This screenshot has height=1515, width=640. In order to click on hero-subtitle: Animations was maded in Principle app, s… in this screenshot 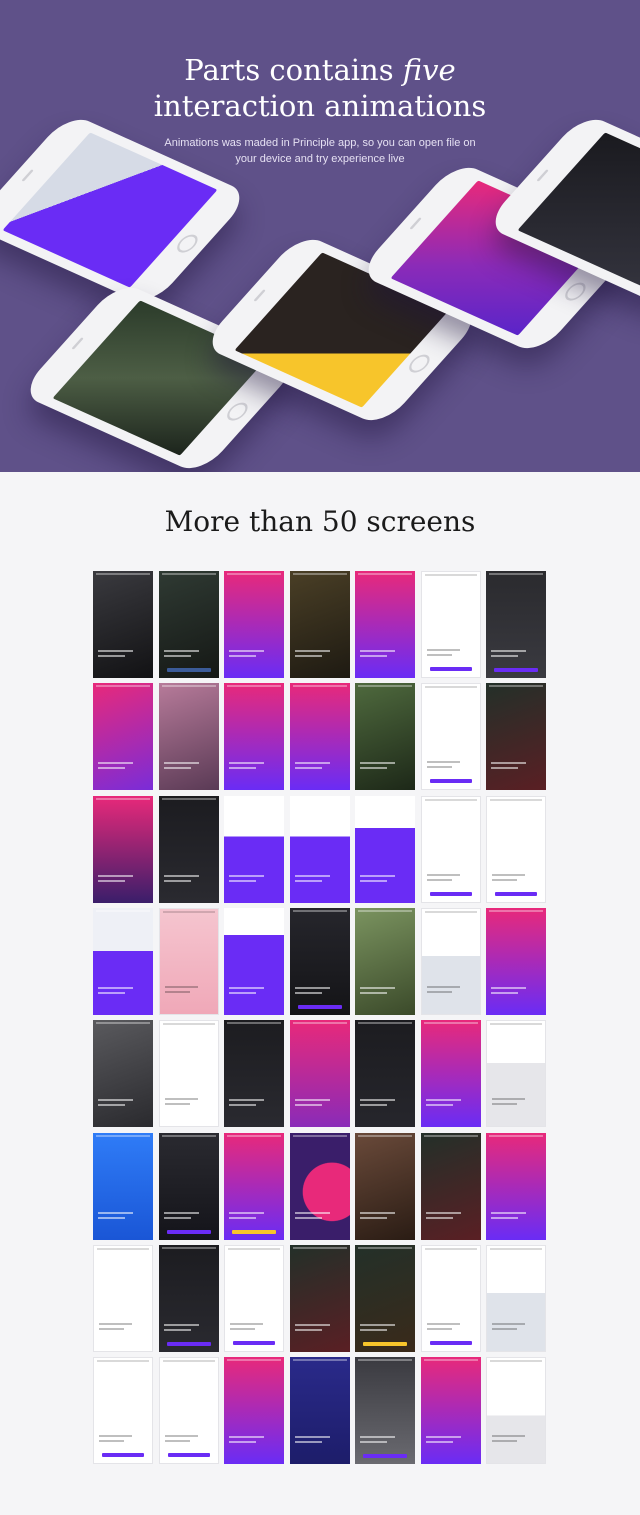, I will do `click(320, 151)`.